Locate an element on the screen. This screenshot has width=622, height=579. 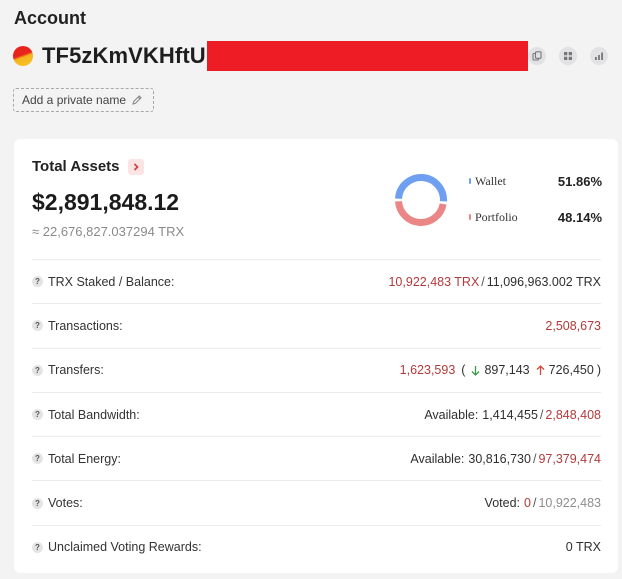
address-avatar is located at coordinates (23, 56).